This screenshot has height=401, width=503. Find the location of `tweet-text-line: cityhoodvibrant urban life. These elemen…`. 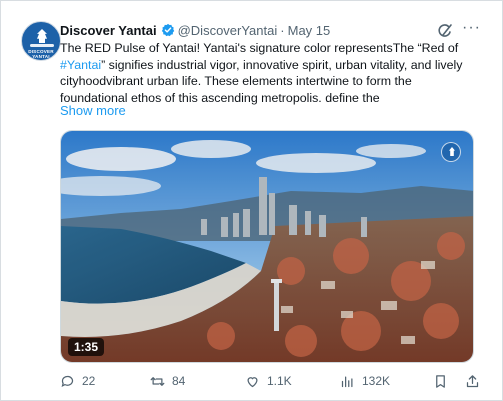

tweet-text-line: cityhoodvibrant urban life. These elemen… is located at coordinates (236, 81).